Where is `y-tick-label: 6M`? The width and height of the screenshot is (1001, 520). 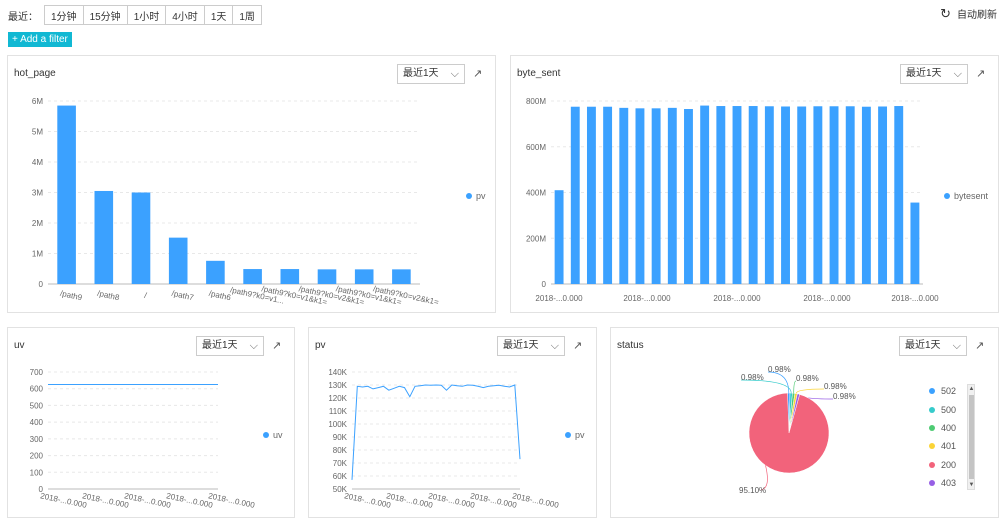 y-tick-label: 6M is located at coordinates (37, 101).